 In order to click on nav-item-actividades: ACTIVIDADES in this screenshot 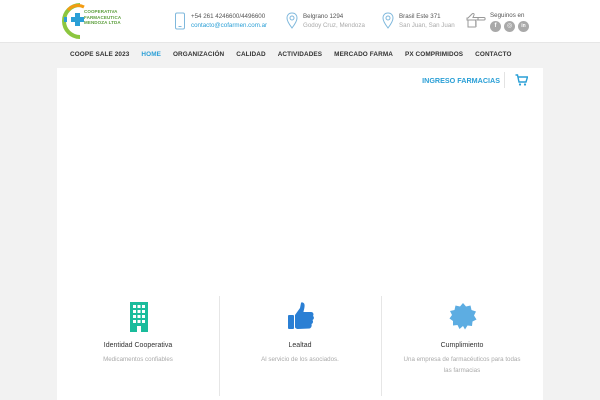, I will do `click(300, 54)`.